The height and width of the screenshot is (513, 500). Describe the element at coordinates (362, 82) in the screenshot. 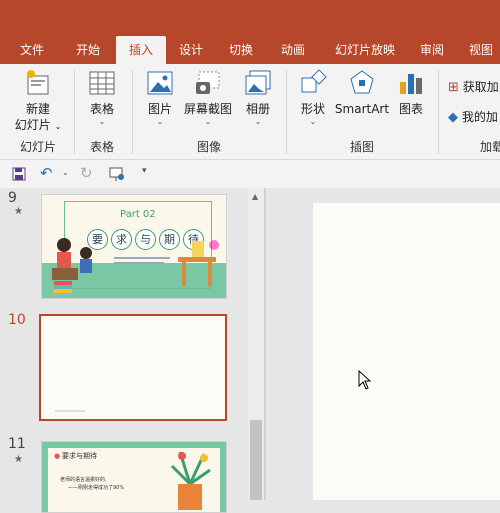

I see `smartart-icon` at that location.